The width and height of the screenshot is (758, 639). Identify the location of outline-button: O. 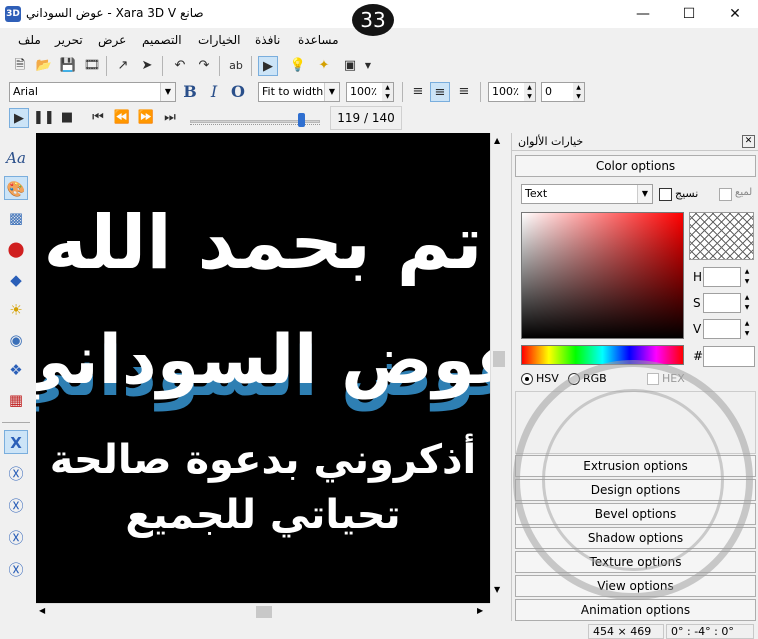
(238, 92).